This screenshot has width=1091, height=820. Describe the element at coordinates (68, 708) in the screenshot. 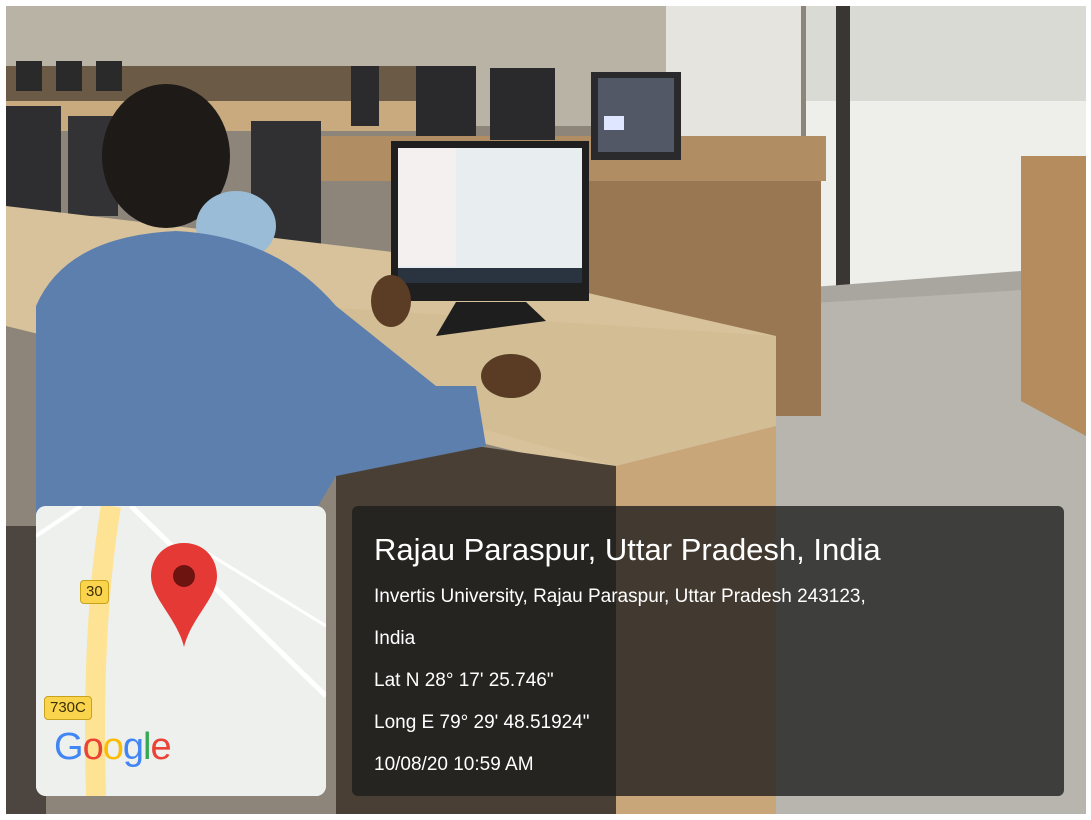

I see `road-shield-730c: 730C` at that location.